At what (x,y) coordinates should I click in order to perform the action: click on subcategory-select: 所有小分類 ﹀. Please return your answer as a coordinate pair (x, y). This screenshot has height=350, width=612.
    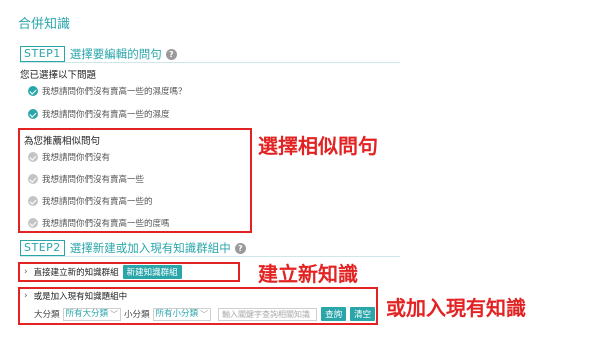
    Looking at the image, I should click on (182, 314).